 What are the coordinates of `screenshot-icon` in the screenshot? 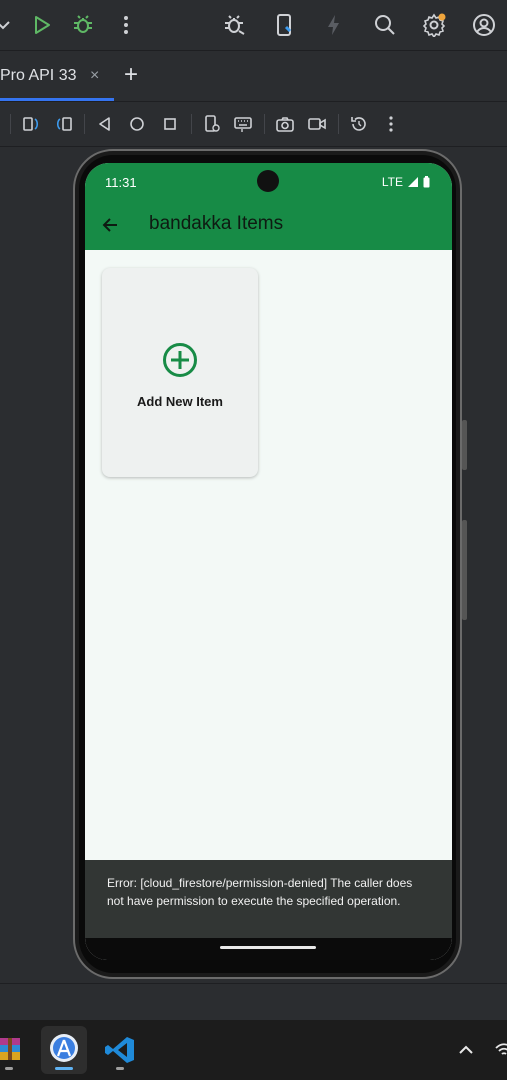 It's located at (285, 124).